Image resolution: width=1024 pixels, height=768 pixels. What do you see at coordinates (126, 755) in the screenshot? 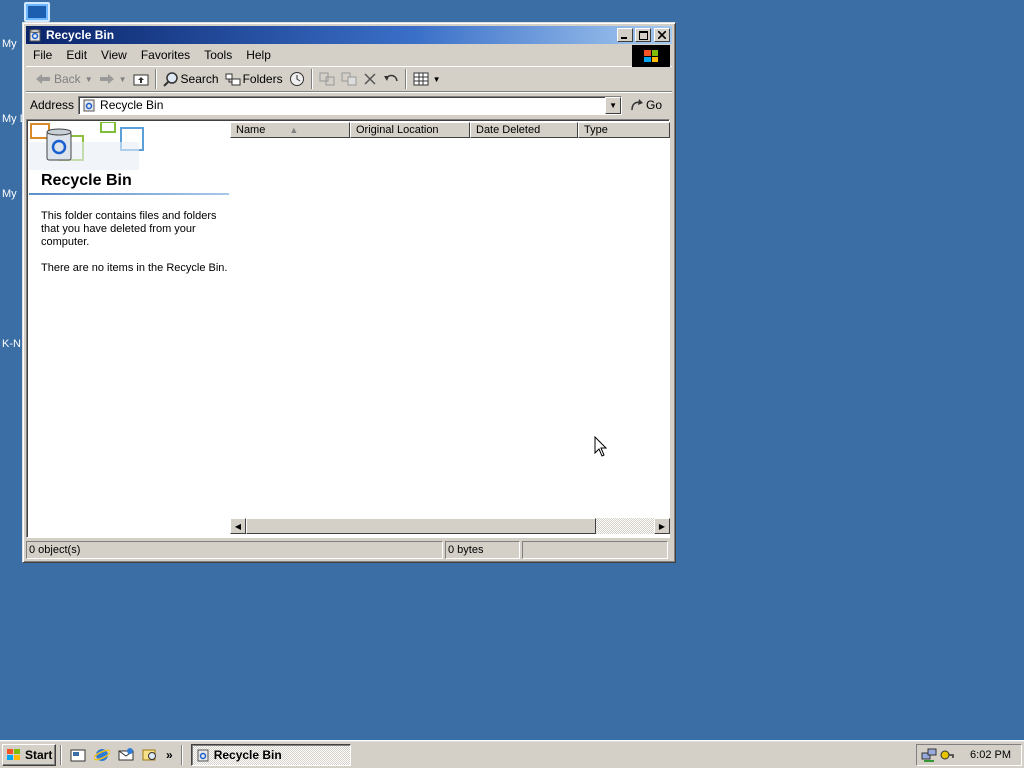
I see `quicklaunch-outlook-express` at bounding box center [126, 755].